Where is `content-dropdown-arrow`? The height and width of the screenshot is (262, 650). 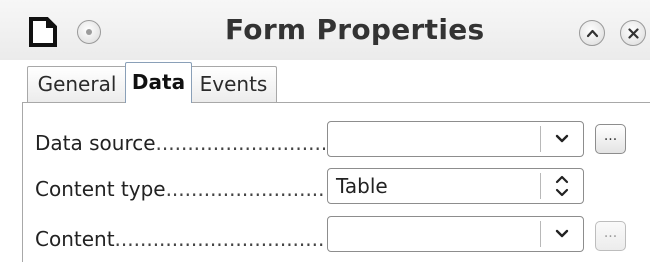
content-dropdown-arrow is located at coordinates (562, 234).